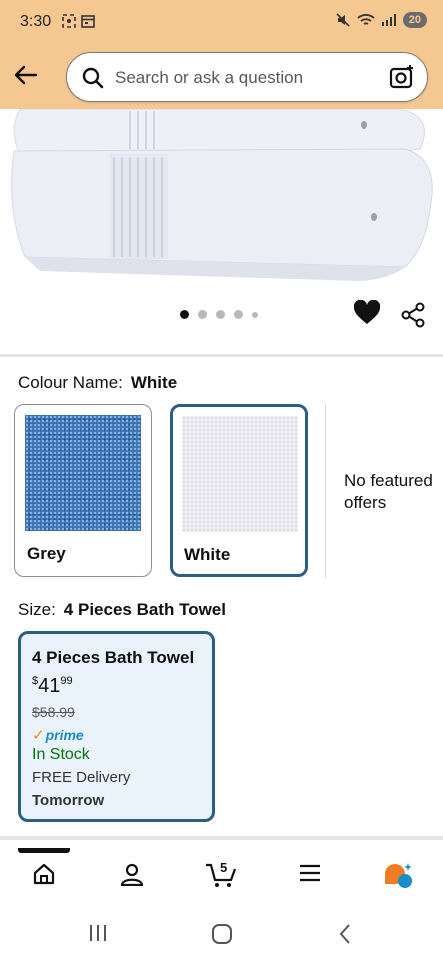  I want to click on signal-icon, so click(388, 20).